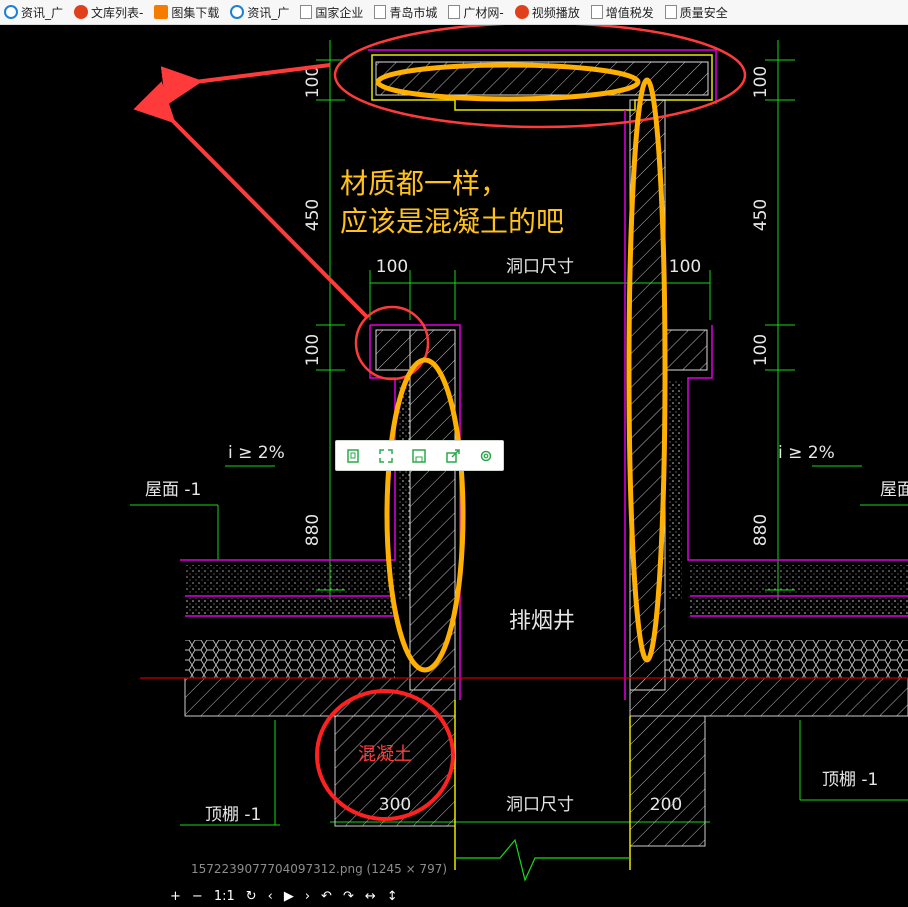 Image resolution: width=908 pixels, height=907 pixels. What do you see at coordinates (261, 12) in the screenshot?
I see `bookmark-4: 资讯_广` at bounding box center [261, 12].